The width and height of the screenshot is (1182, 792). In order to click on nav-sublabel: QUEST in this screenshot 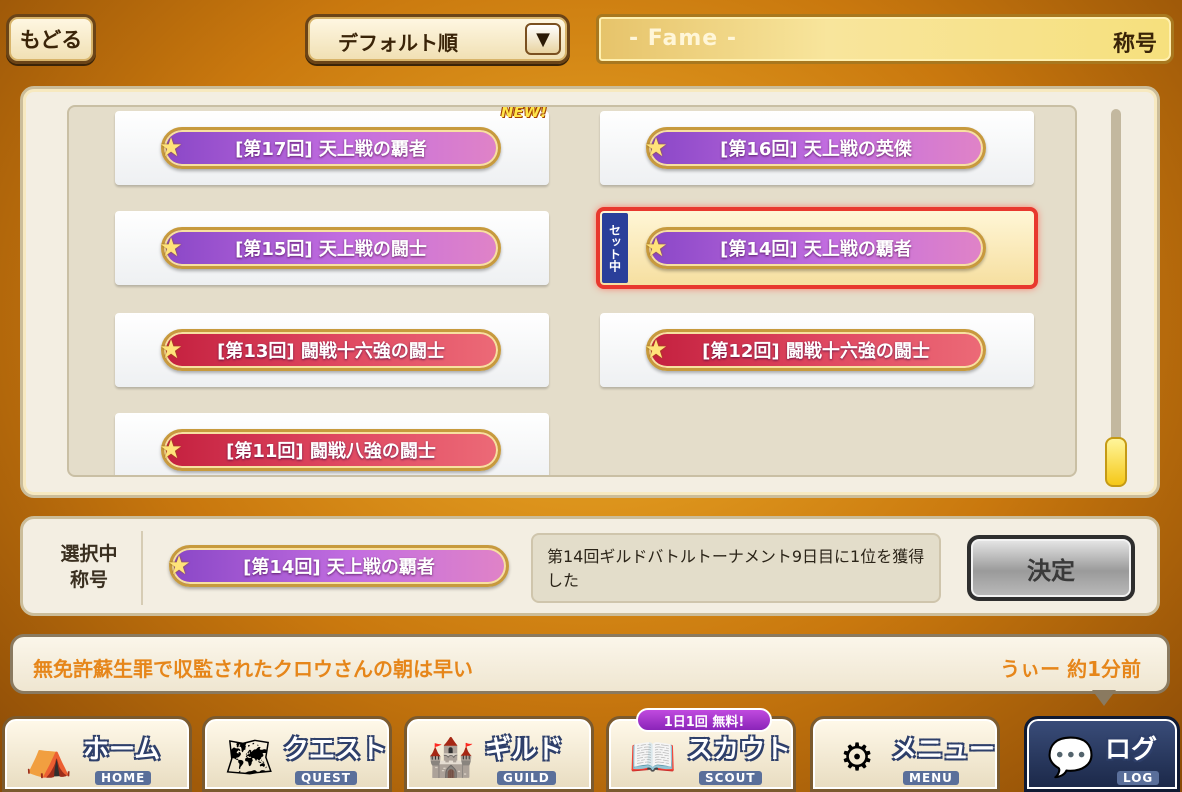, I will do `click(326, 778)`.